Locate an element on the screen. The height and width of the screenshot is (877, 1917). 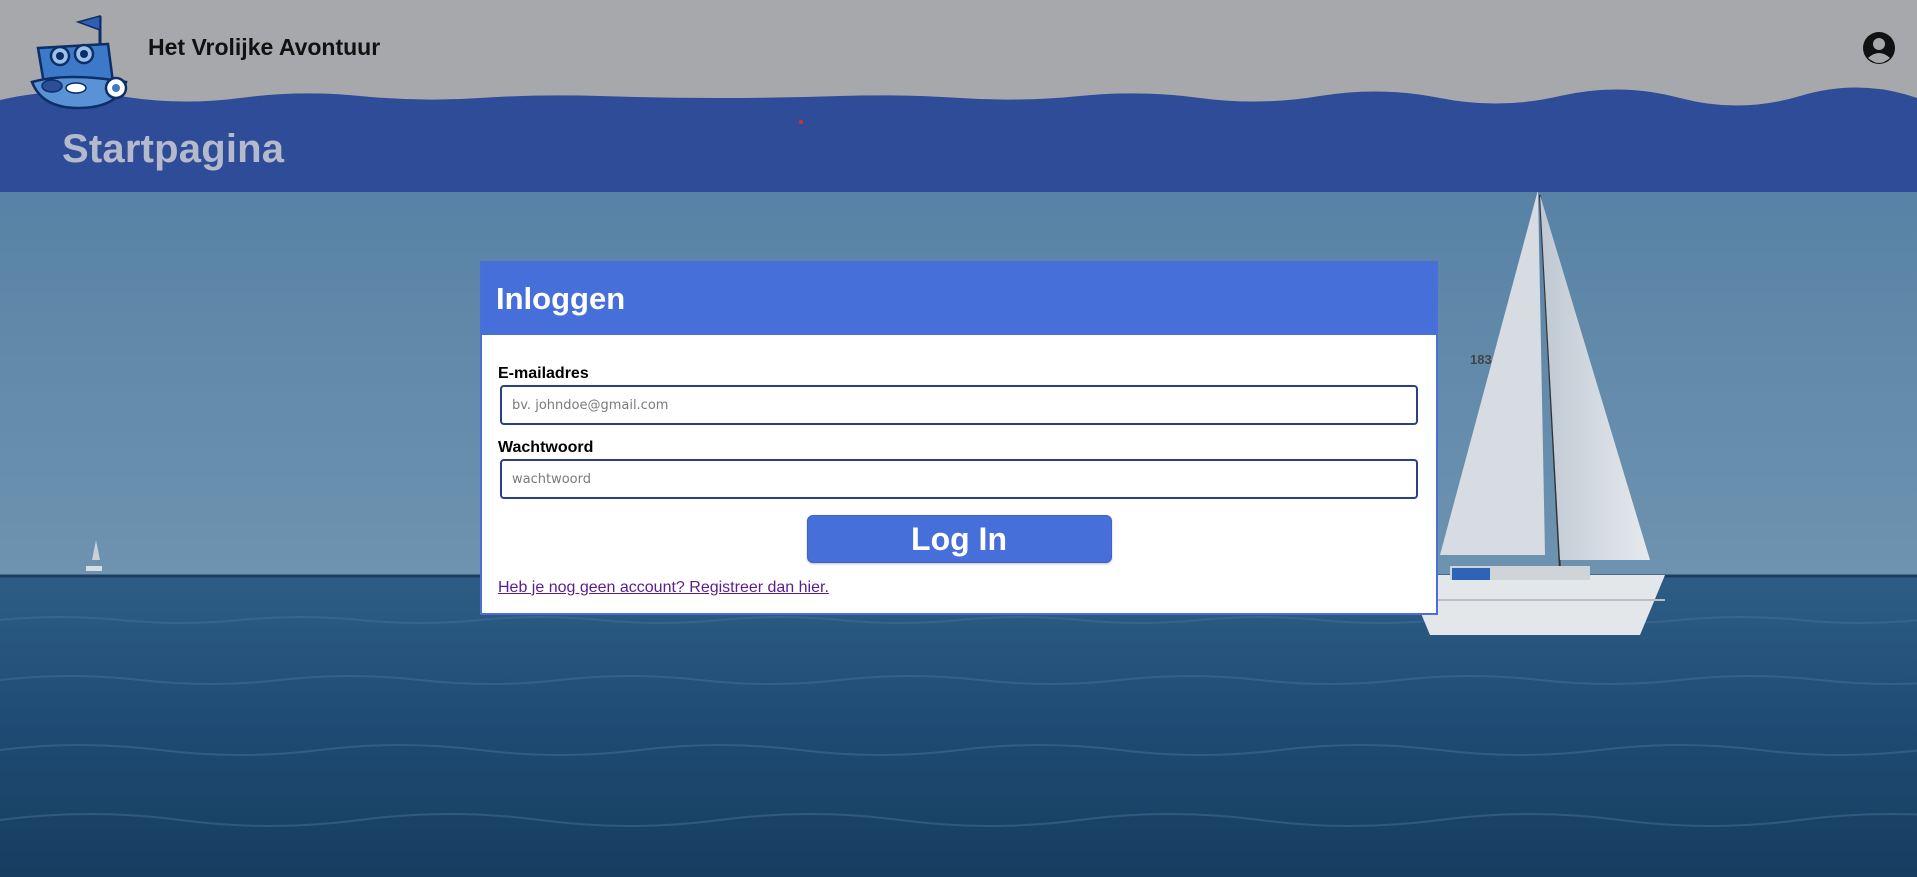
login-title: Inloggen is located at coordinates (561, 298).